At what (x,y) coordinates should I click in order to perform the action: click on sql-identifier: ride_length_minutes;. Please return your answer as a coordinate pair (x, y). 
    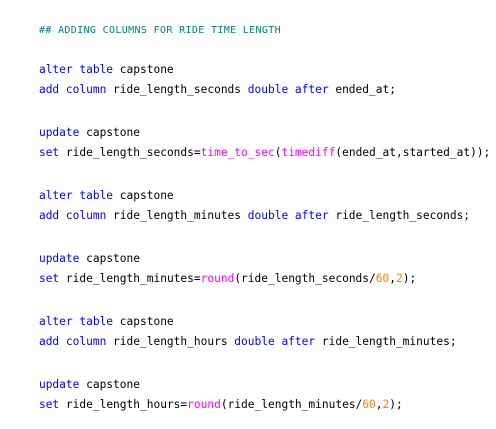
    Looking at the image, I should click on (386, 341).